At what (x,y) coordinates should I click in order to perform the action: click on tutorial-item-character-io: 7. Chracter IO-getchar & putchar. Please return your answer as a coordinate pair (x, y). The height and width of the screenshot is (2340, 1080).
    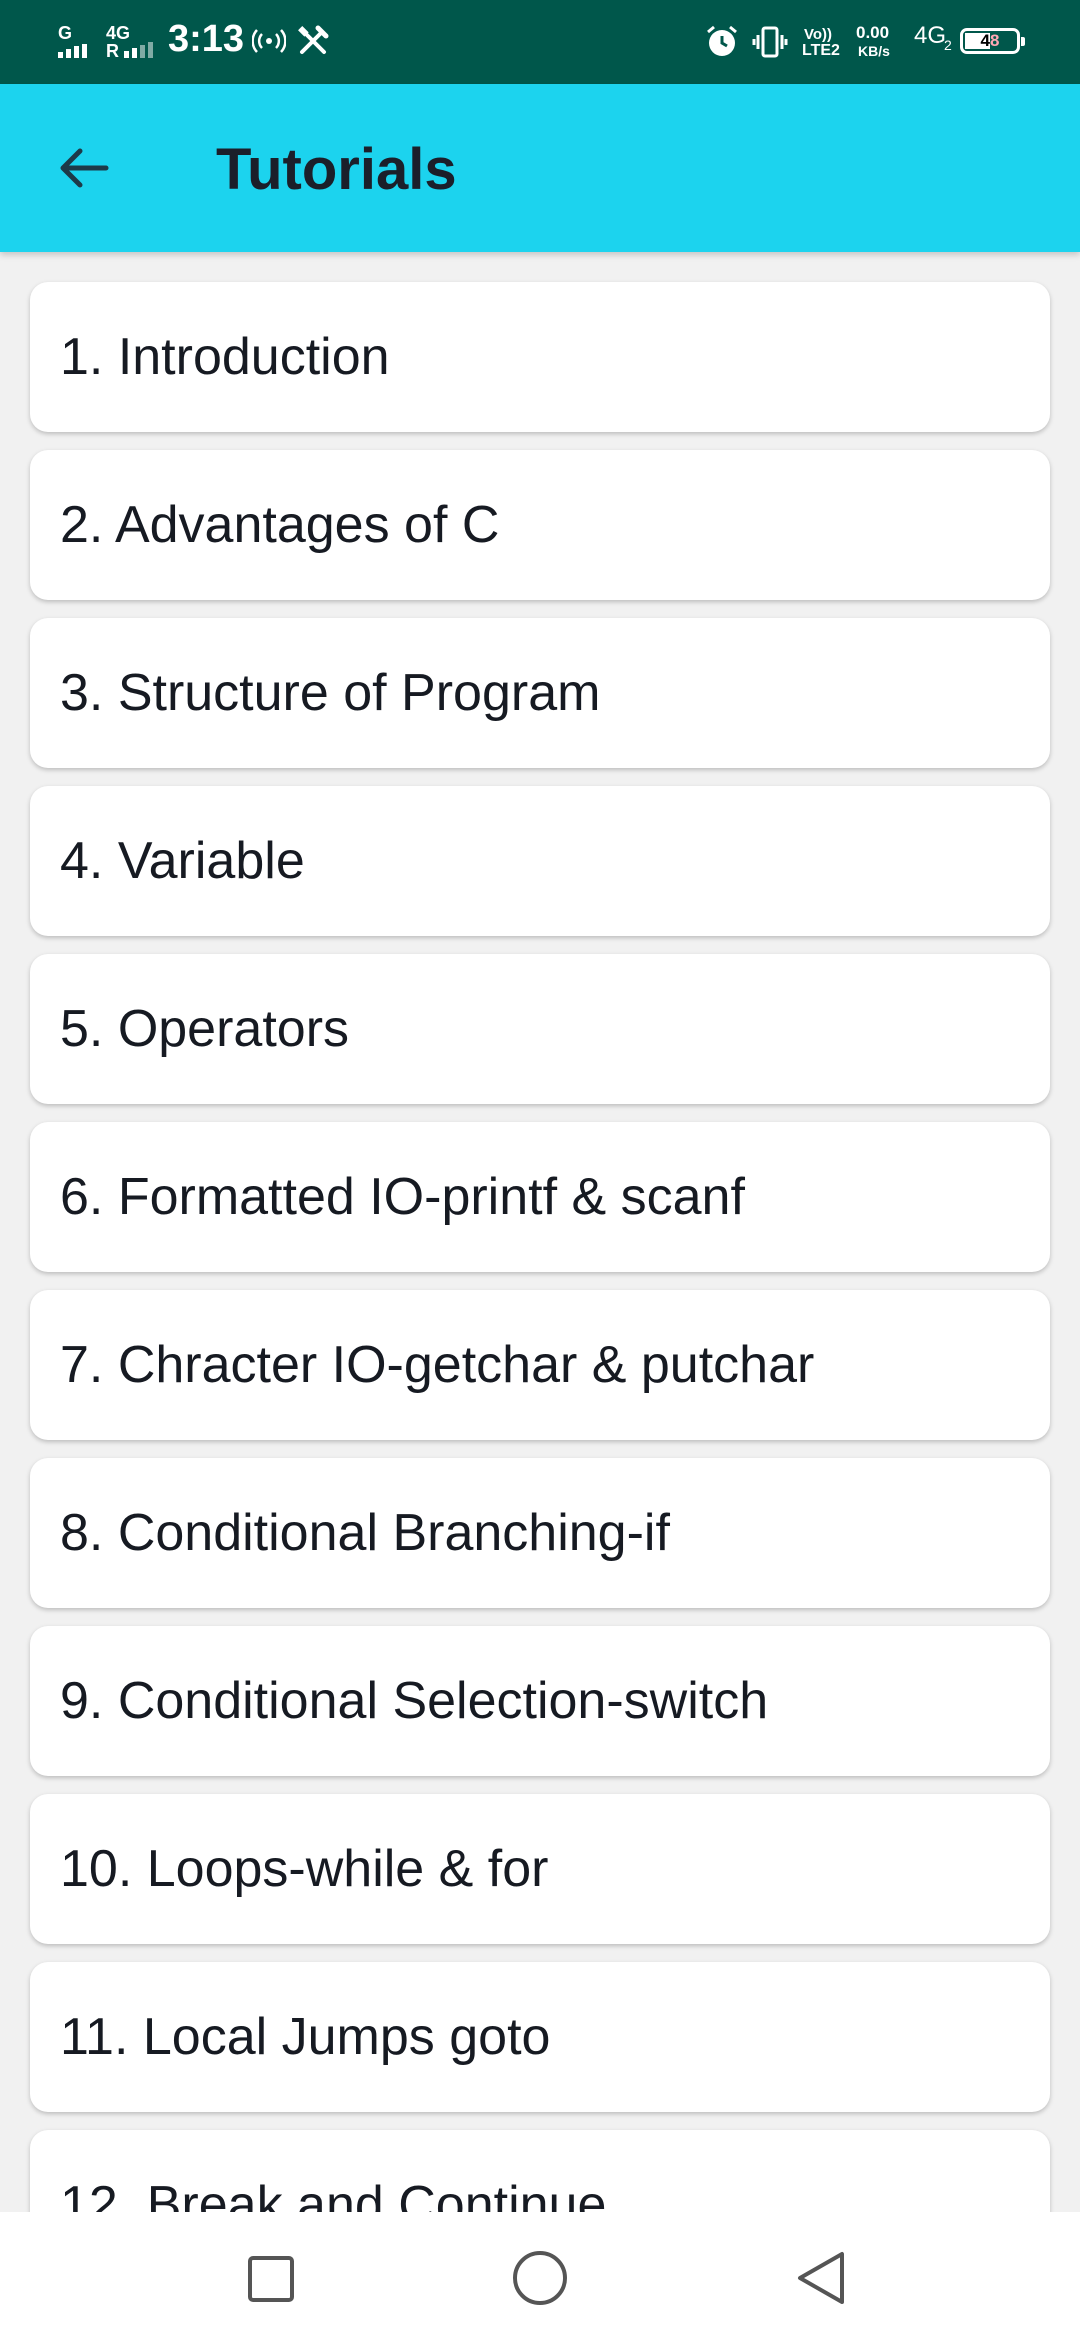
    Looking at the image, I should click on (540, 1365).